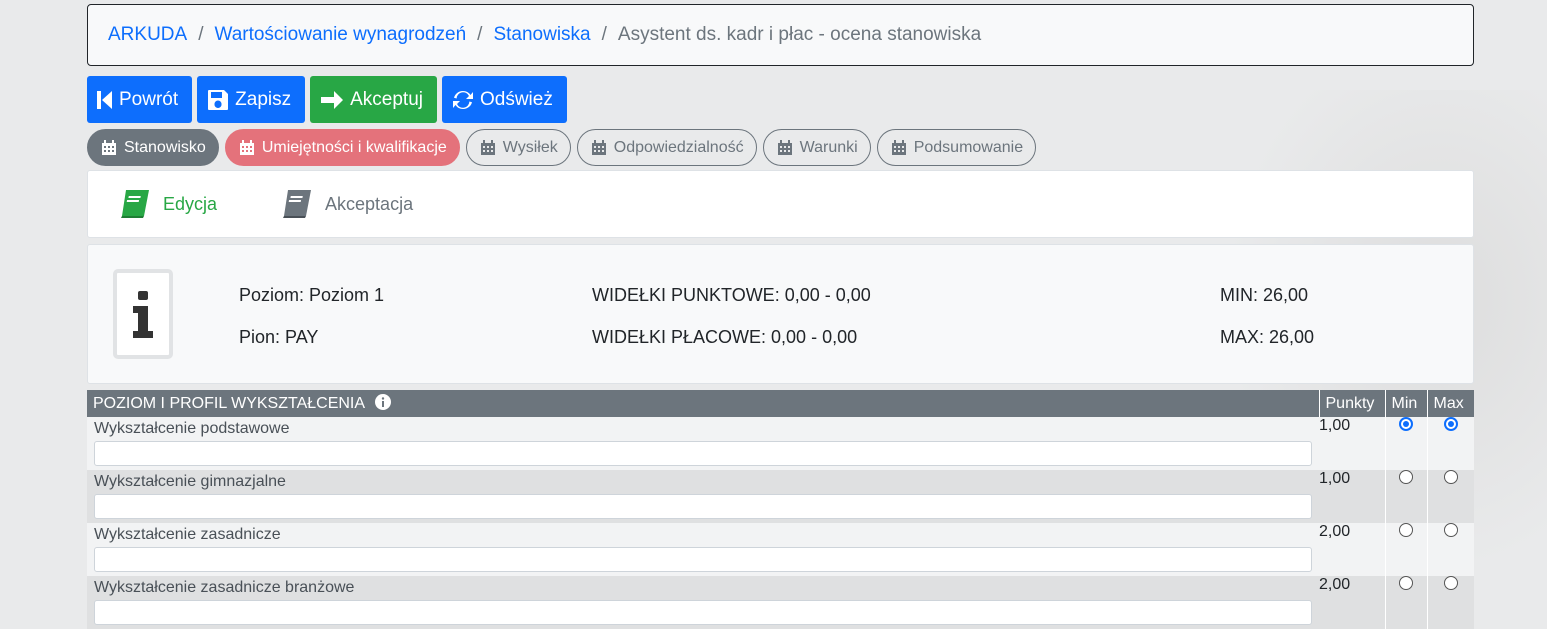 The width and height of the screenshot is (1547, 629). Describe the element at coordinates (279, 337) in the screenshot. I see `info-pion: Pion: PAY` at that location.